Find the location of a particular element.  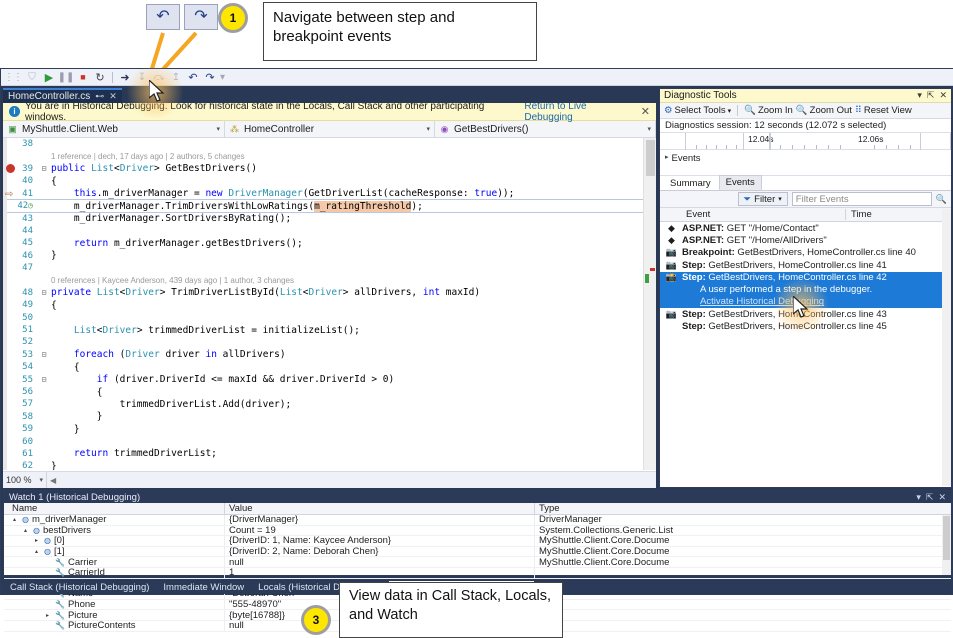

code-line: 46} is located at coordinates (329, 256).